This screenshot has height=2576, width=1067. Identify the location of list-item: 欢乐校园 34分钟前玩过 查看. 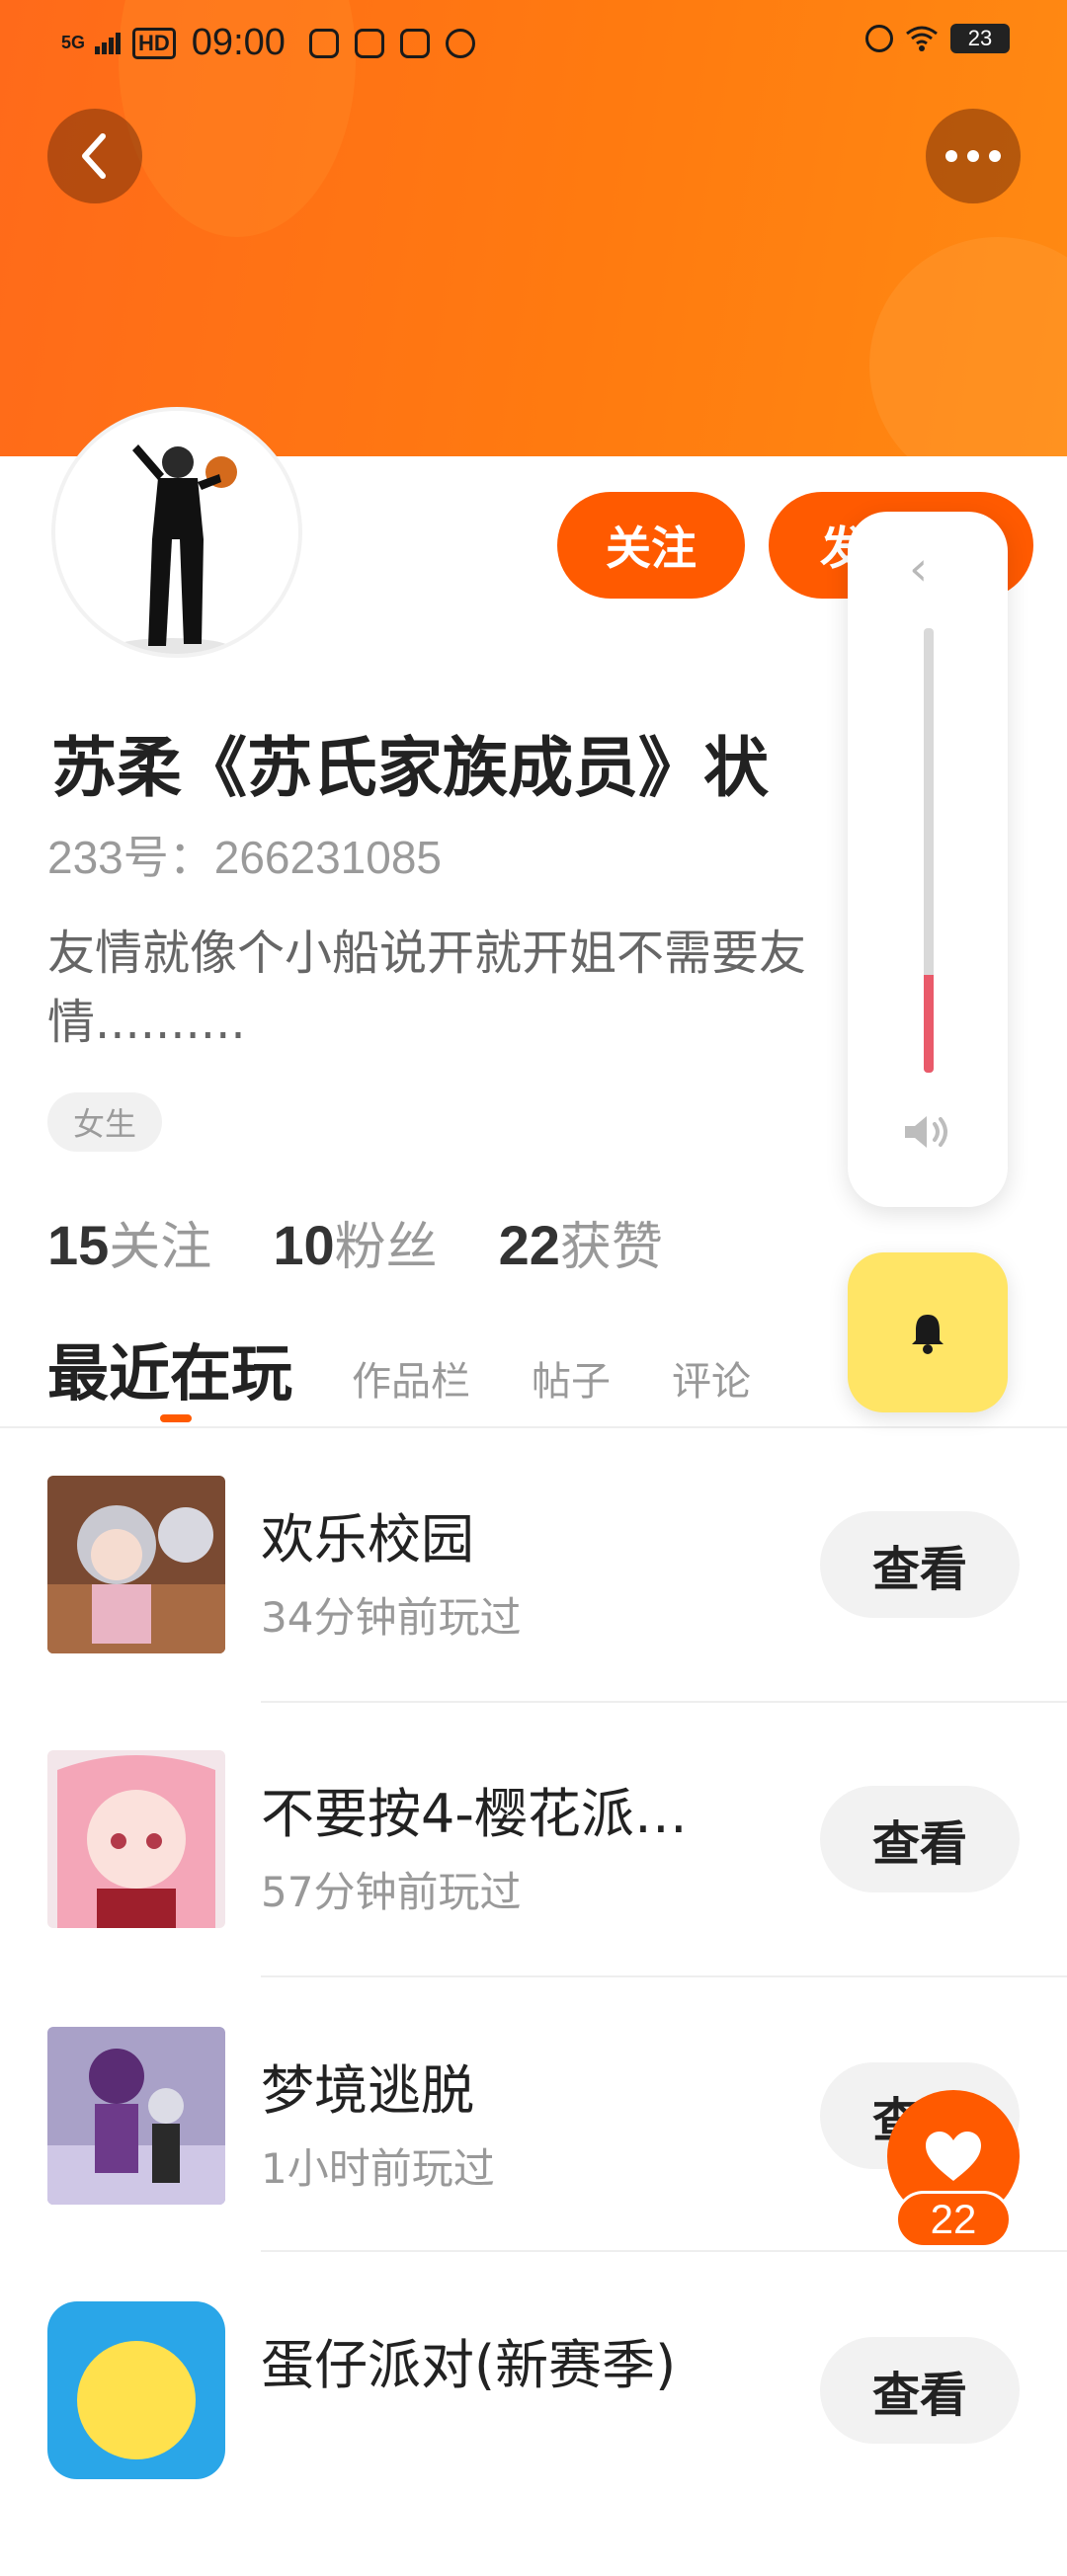
(533, 1613).